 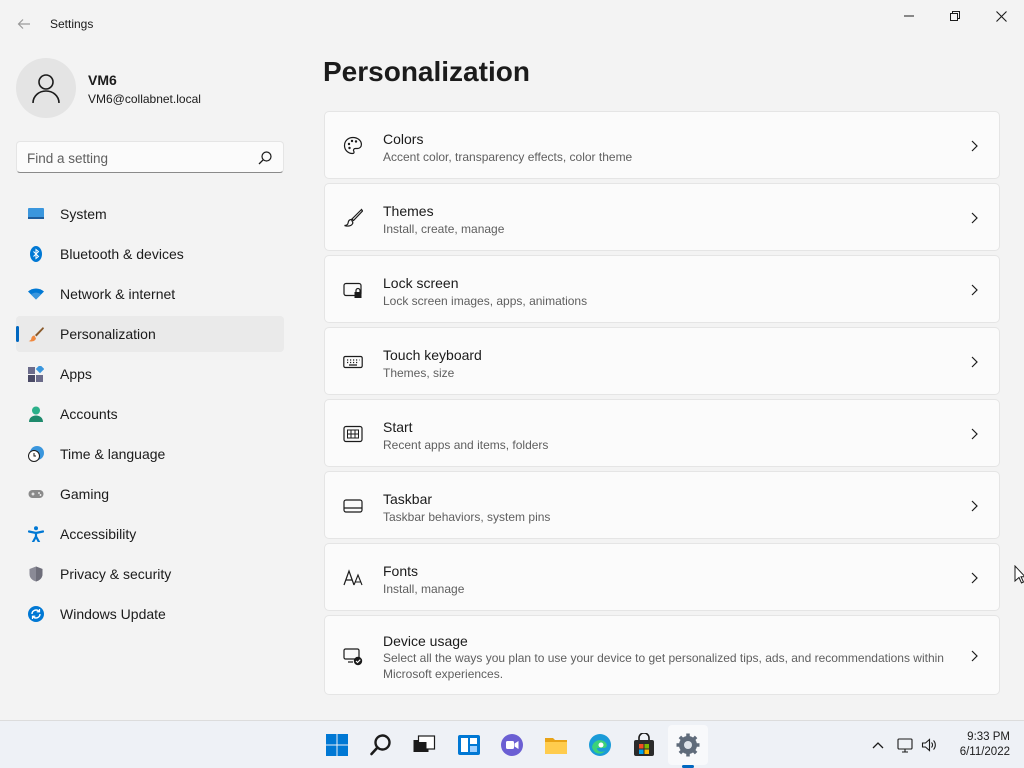 I want to click on palette-icon, so click(x=353, y=145).